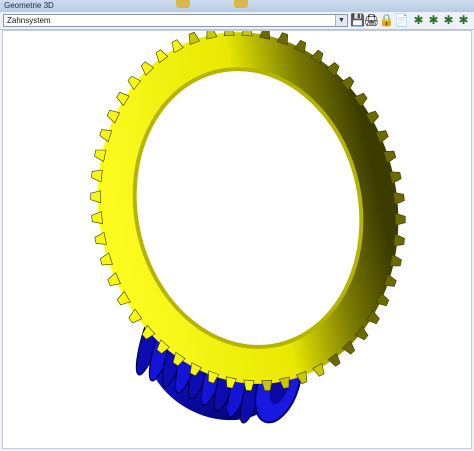  I want to click on print-button: 🖨, so click(371, 20).